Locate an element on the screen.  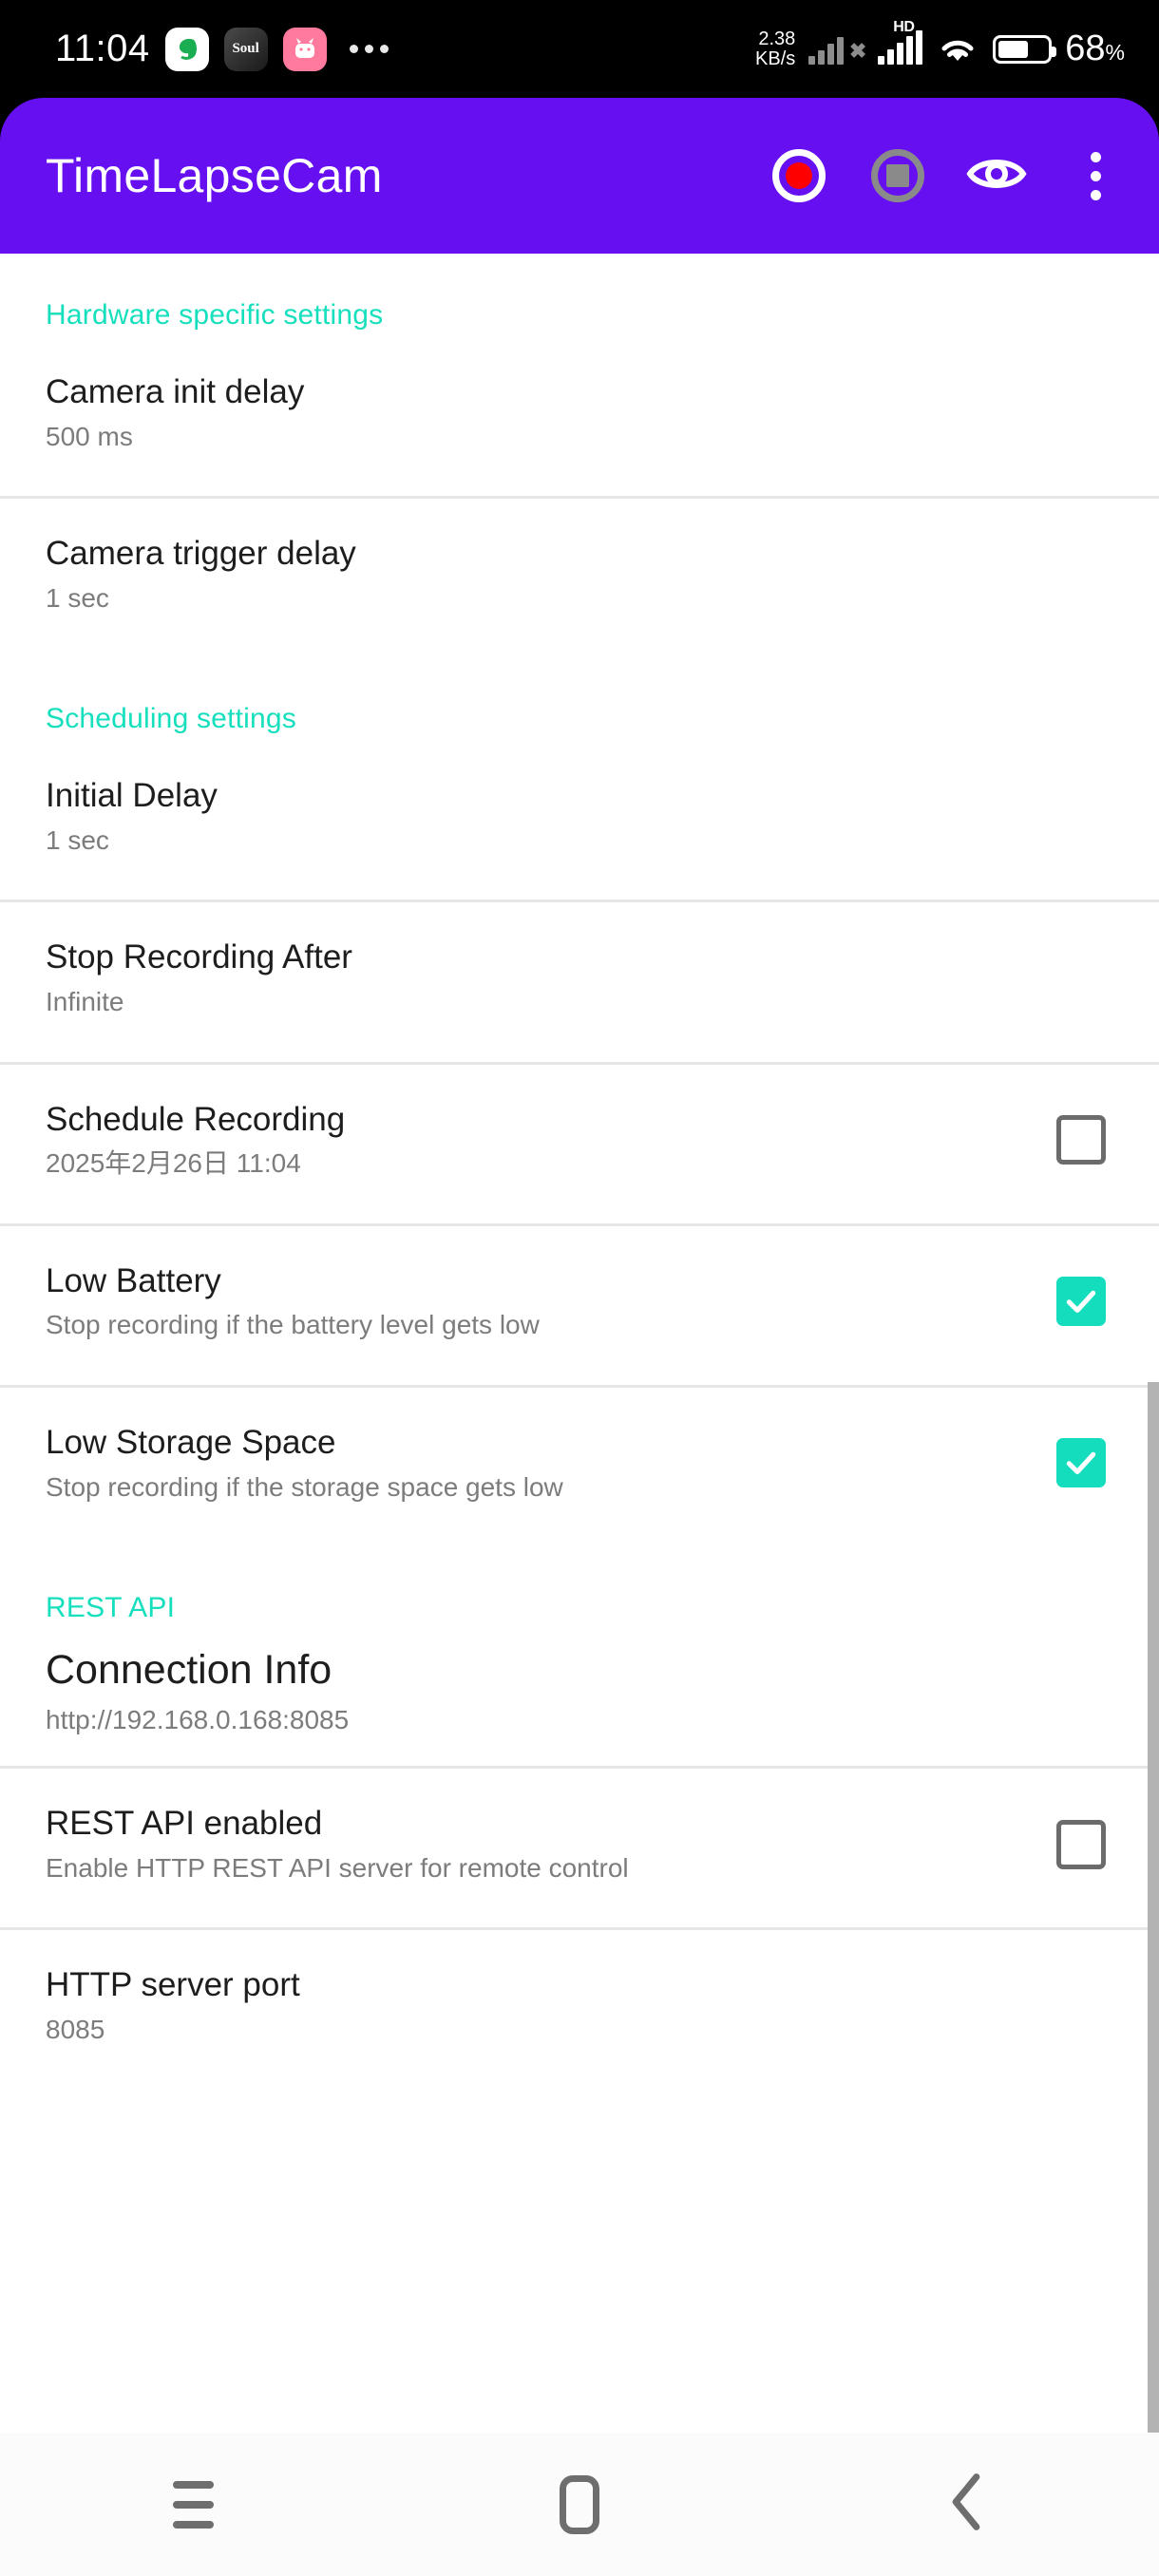
row-schedule-recording: Schedule Recording 2025年2月26日 11:04 is located at coordinates (579, 1144).